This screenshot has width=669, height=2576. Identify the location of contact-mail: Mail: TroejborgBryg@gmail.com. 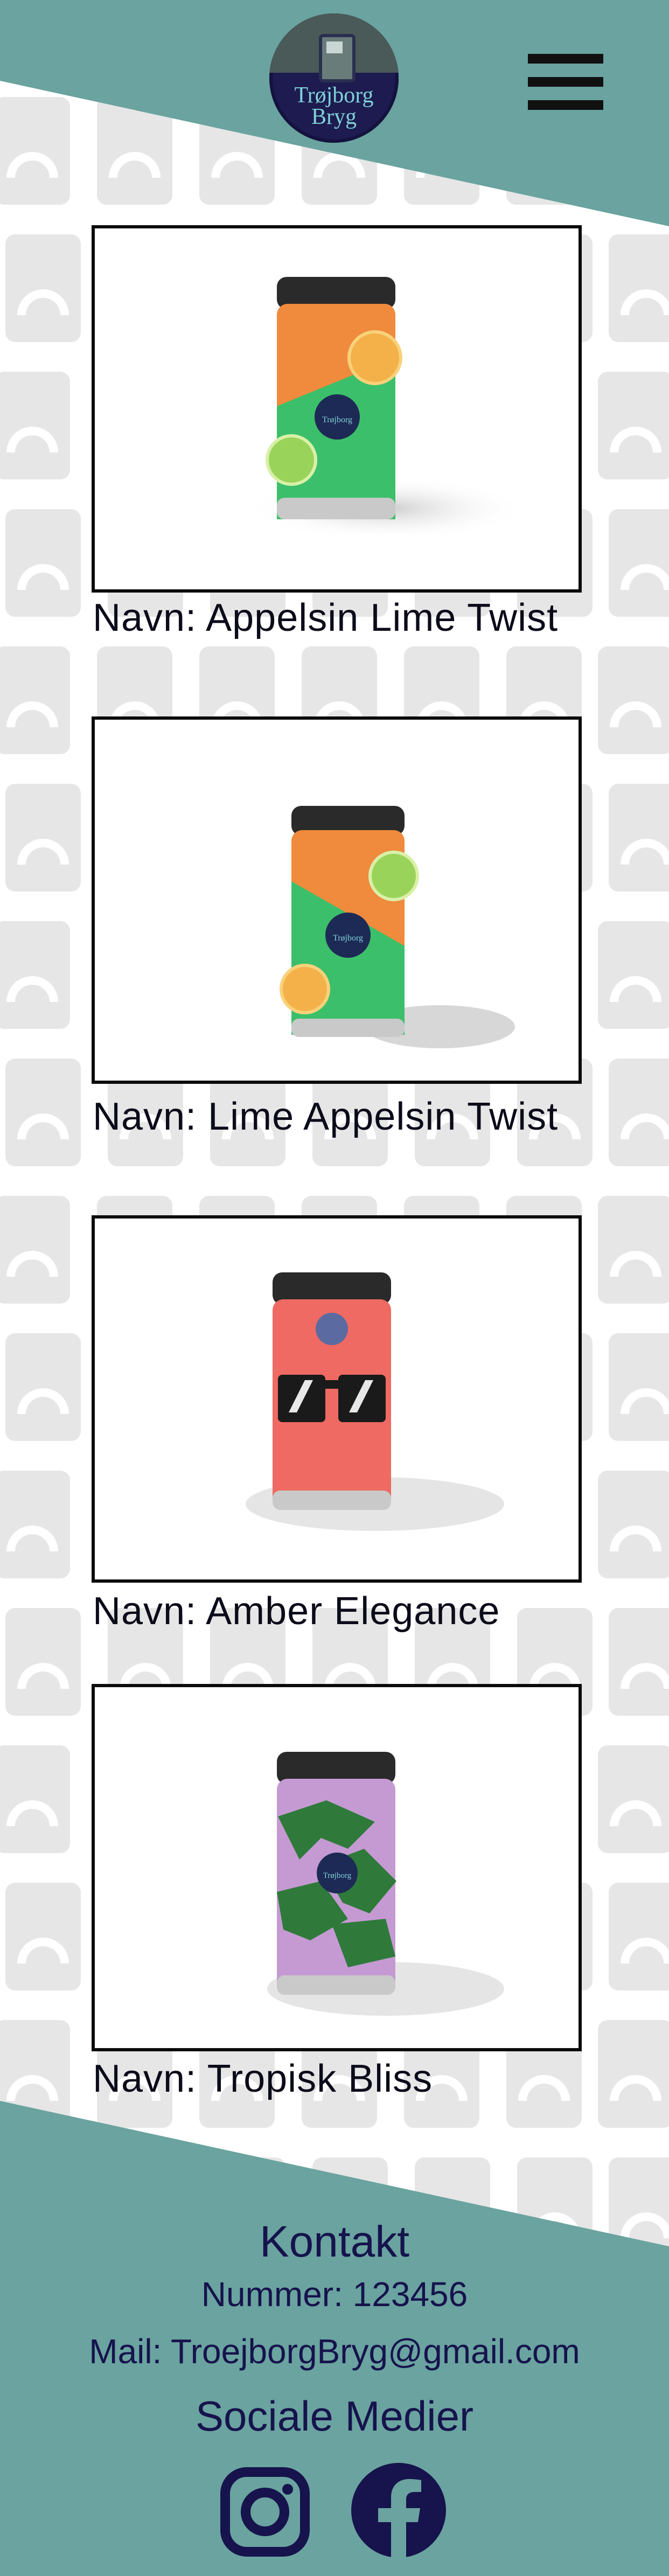
(334, 2351).